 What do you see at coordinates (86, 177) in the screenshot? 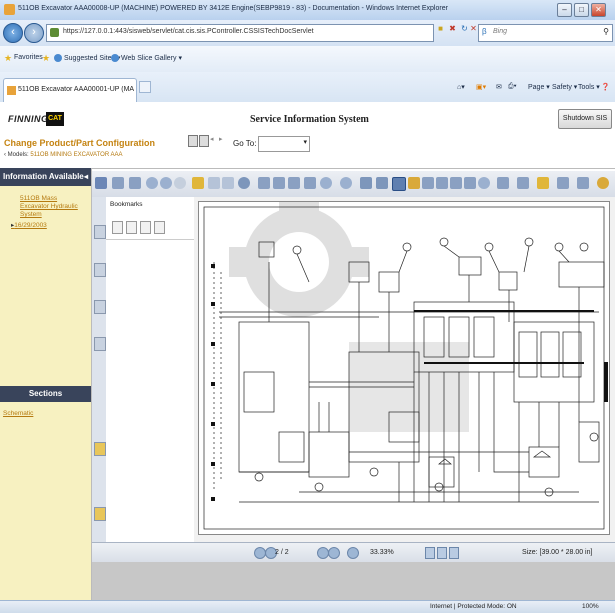
I see `collapse-arrow-icon: ◂` at bounding box center [86, 177].